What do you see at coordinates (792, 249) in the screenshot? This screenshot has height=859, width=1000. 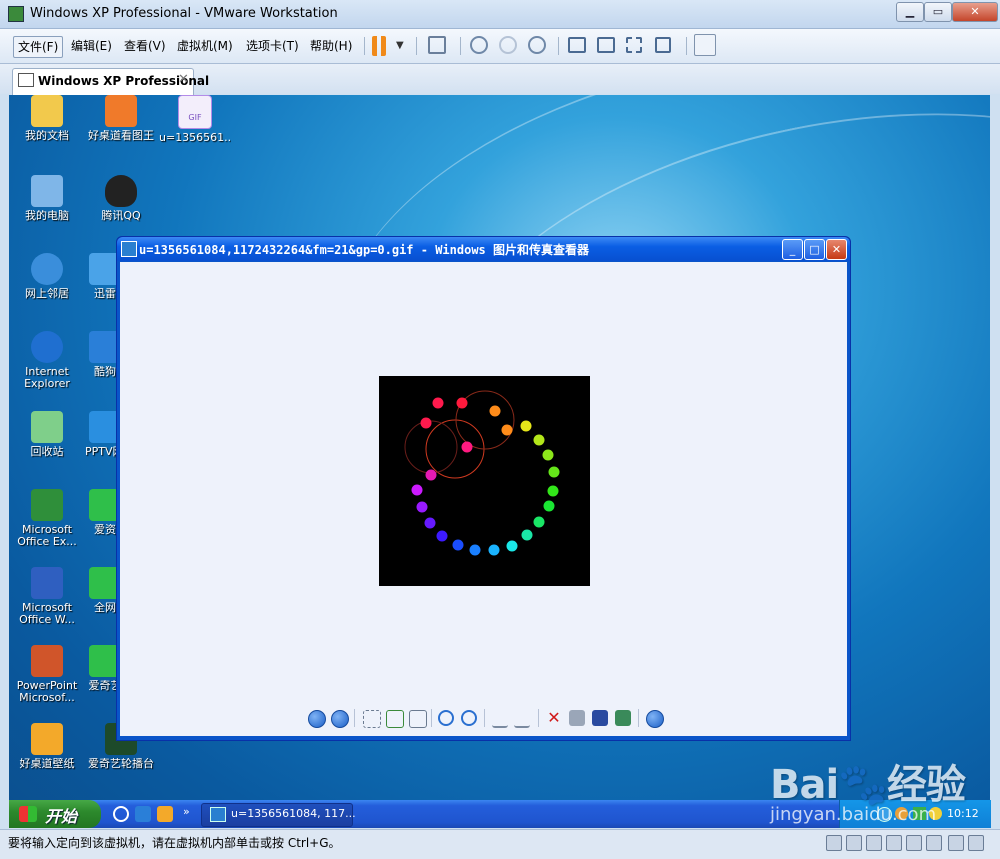 I see `viewer-minimize-button: _` at bounding box center [792, 249].